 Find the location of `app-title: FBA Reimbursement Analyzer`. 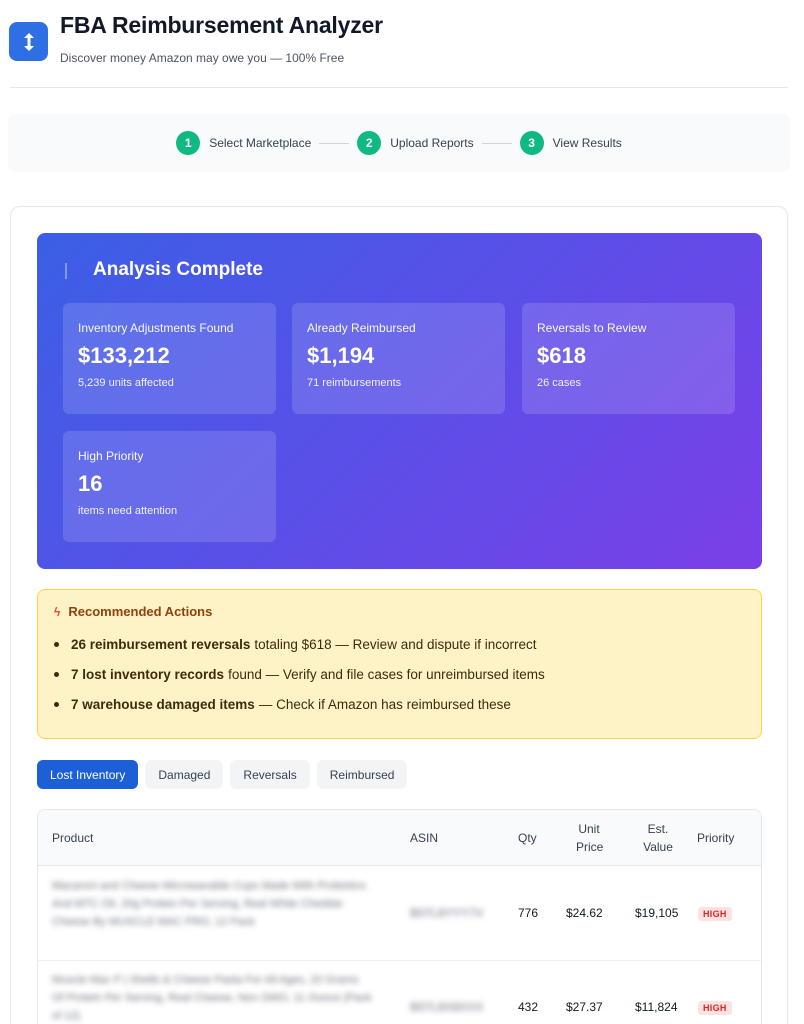

app-title: FBA Reimbursement Analyzer is located at coordinates (221, 25).